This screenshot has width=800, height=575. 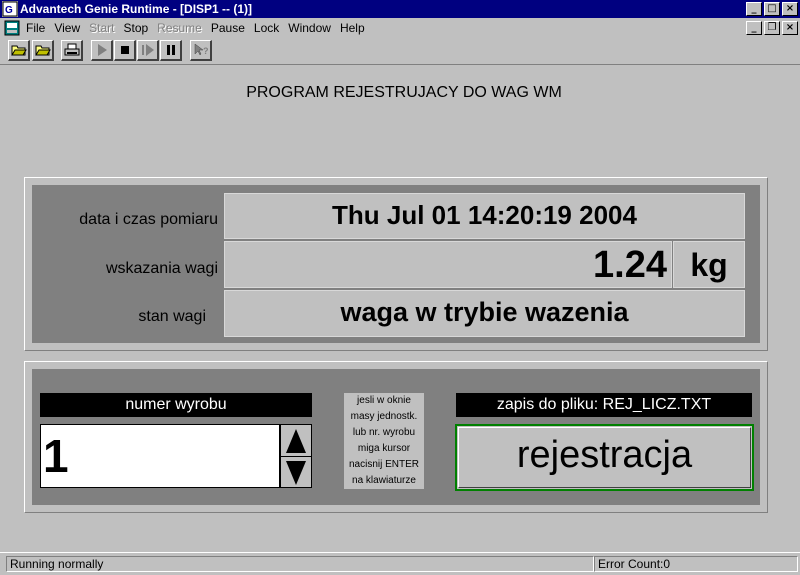 What do you see at coordinates (384, 400) in the screenshot?
I see `note-line: jesli w oknie` at bounding box center [384, 400].